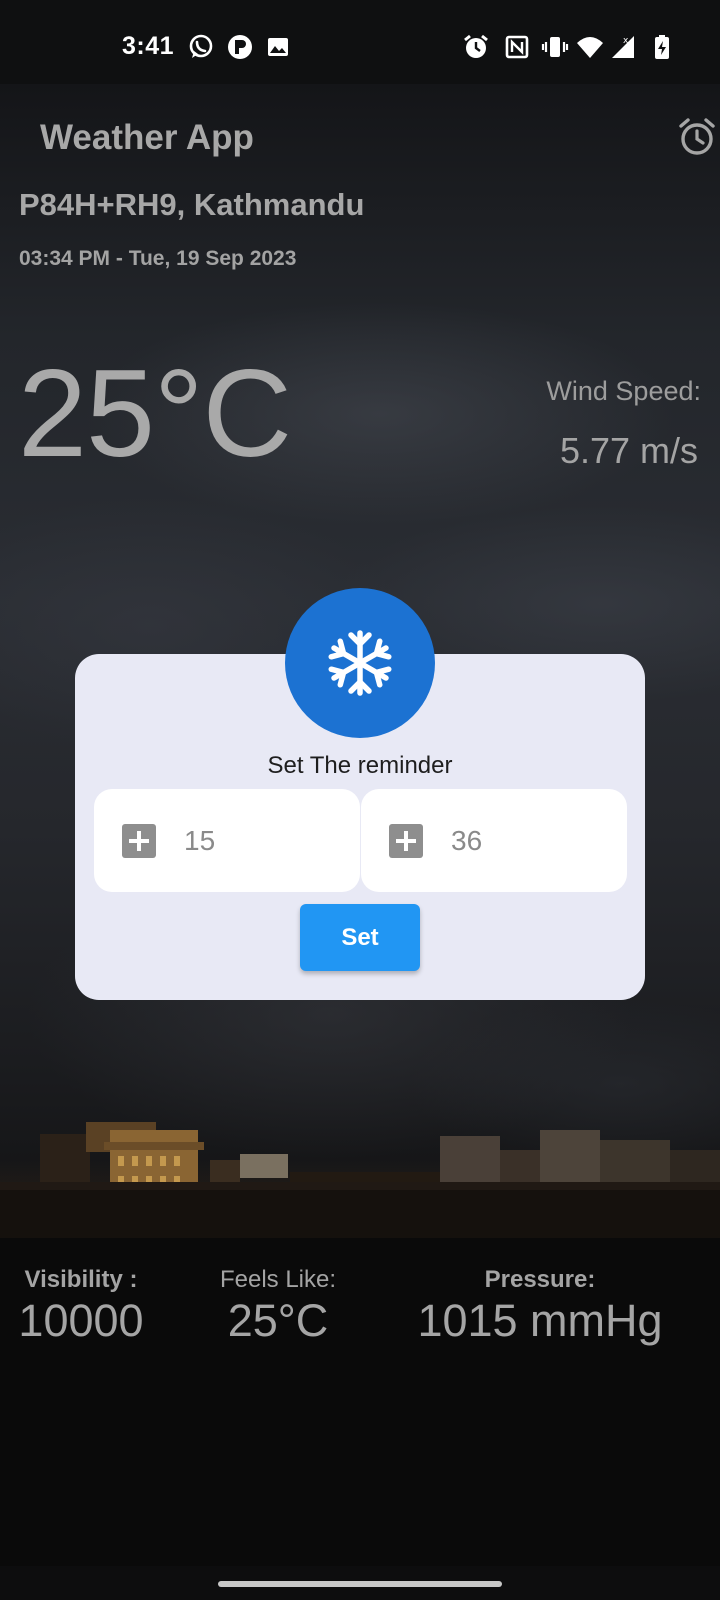  What do you see at coordinates (555, 47) in the screenshot?
I see `vibrate-icon` at bounding box center [555, 47].